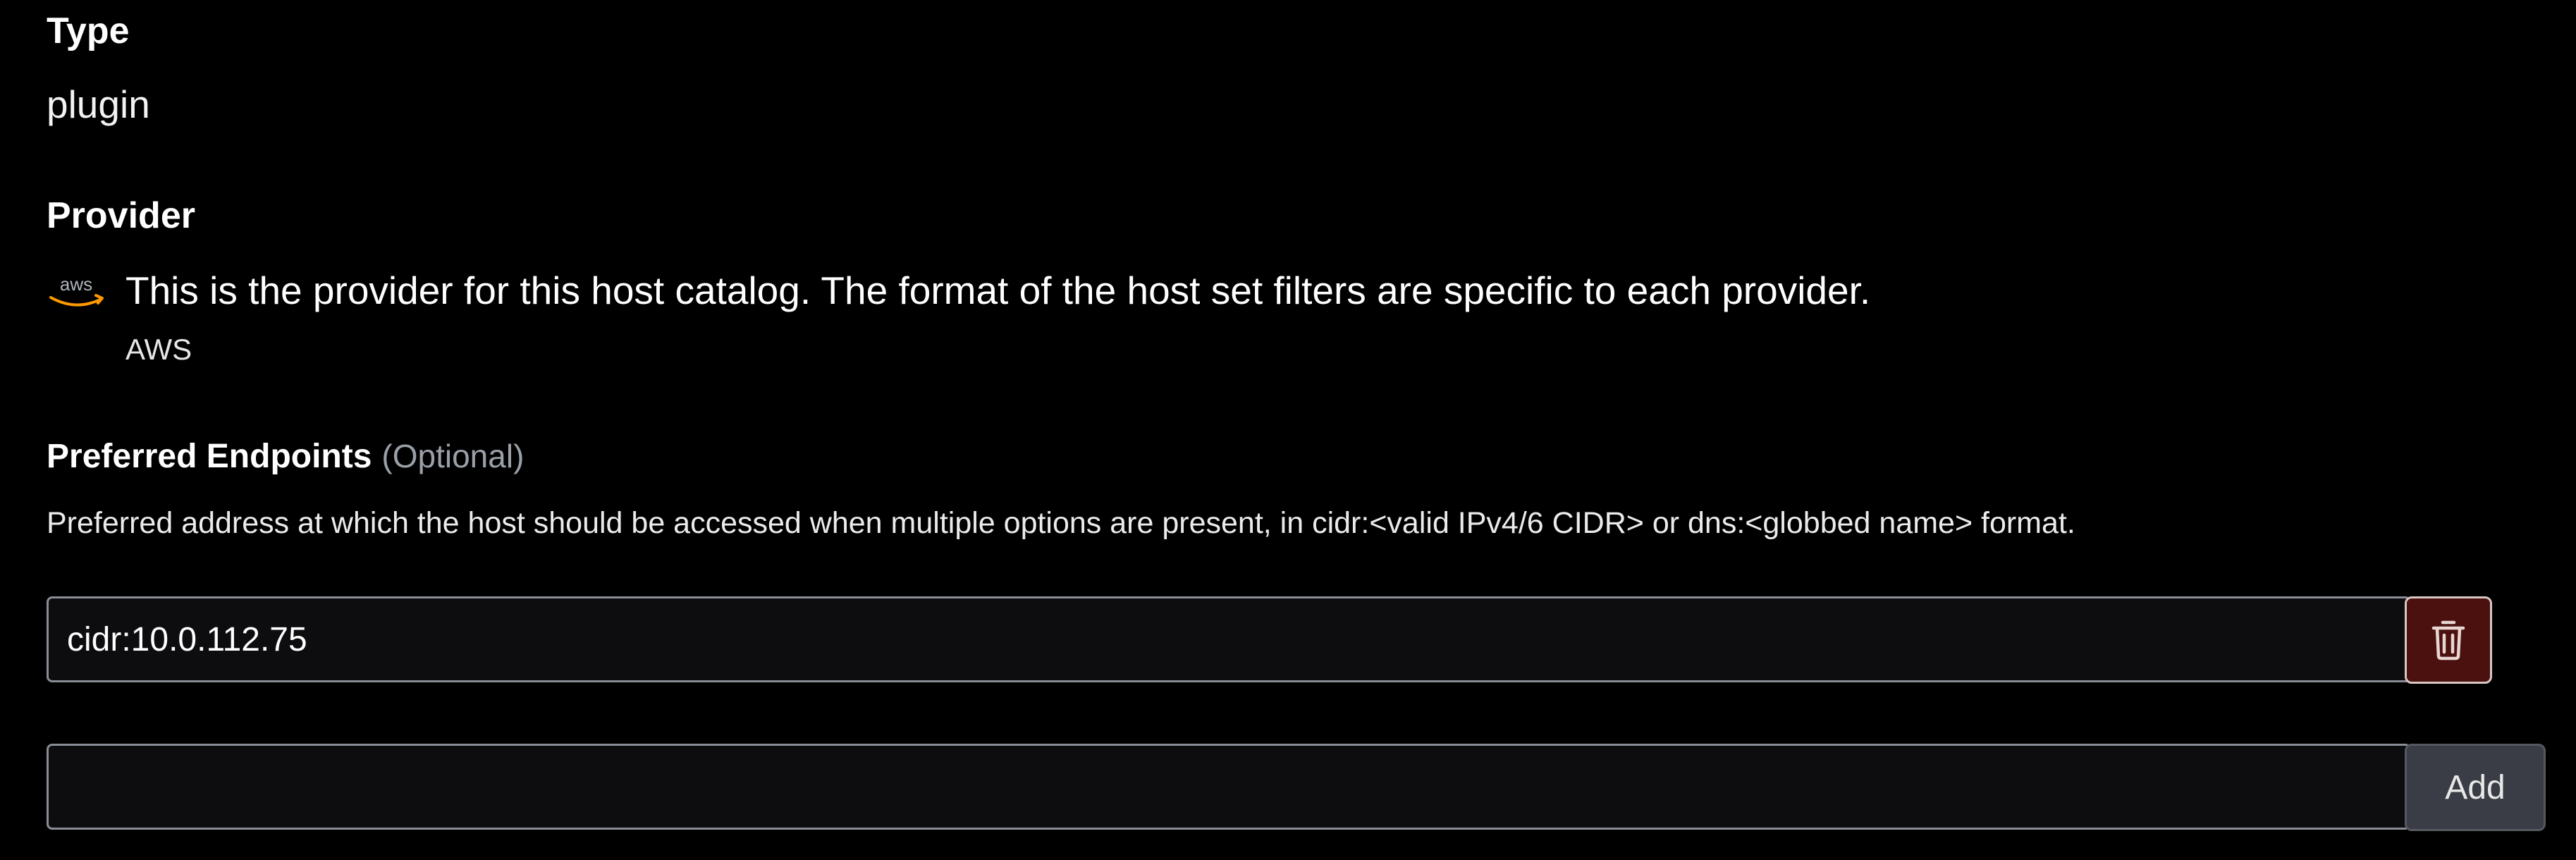 This screenshot has height=860, width=2576. What do you see at coordinates (209, 456) in the screenshot?
I see `preferred-endpoints-label: Preferred Endpoints` at bounding box center [209, 456].